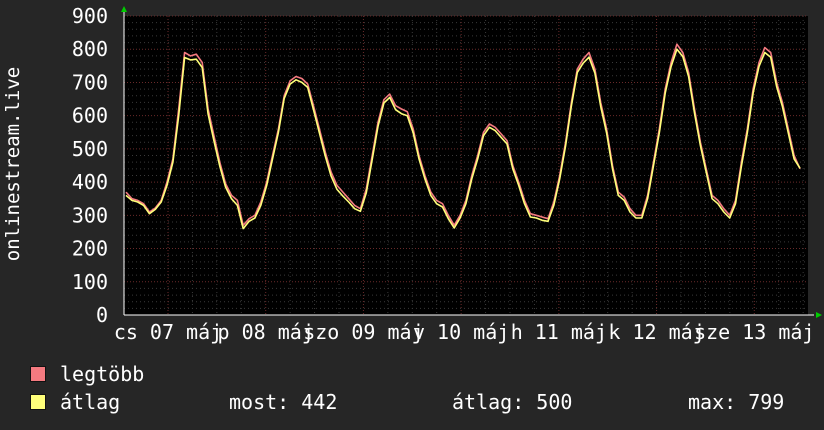  What do you see at coordinates (363, 332) in the screenshot?
I see `x-tick-label: szo 09 máj` at bounding box center [363, 332].